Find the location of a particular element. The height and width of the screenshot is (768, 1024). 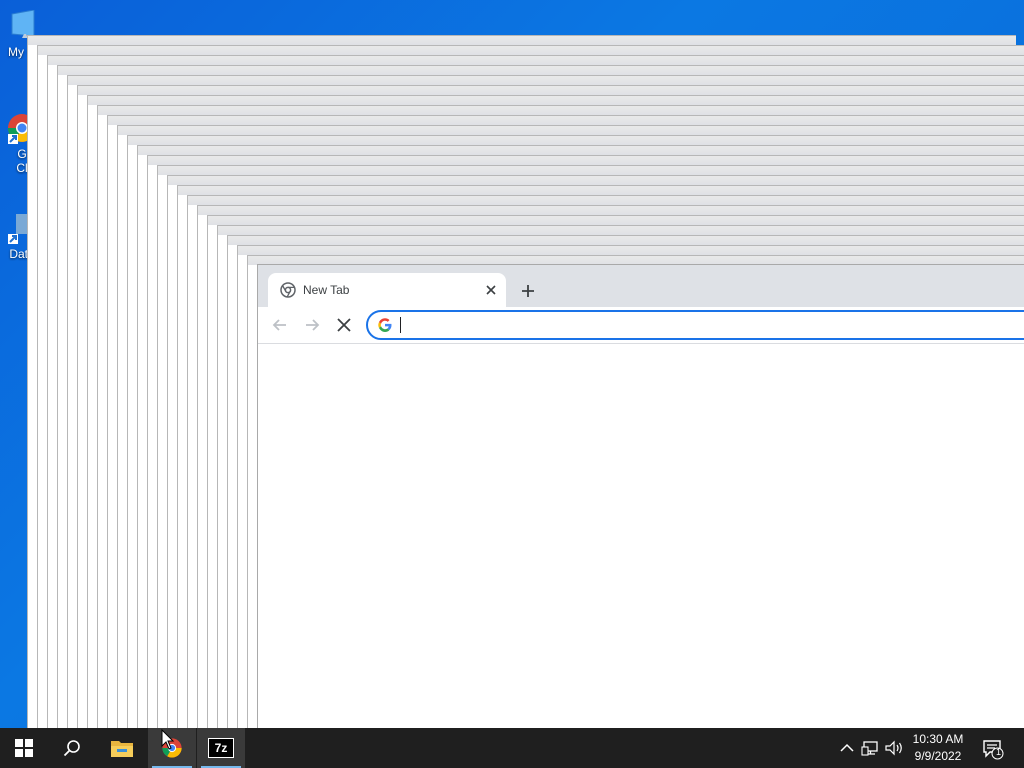

tab-new-tab: New Tab is located at coordinates (387, 290).